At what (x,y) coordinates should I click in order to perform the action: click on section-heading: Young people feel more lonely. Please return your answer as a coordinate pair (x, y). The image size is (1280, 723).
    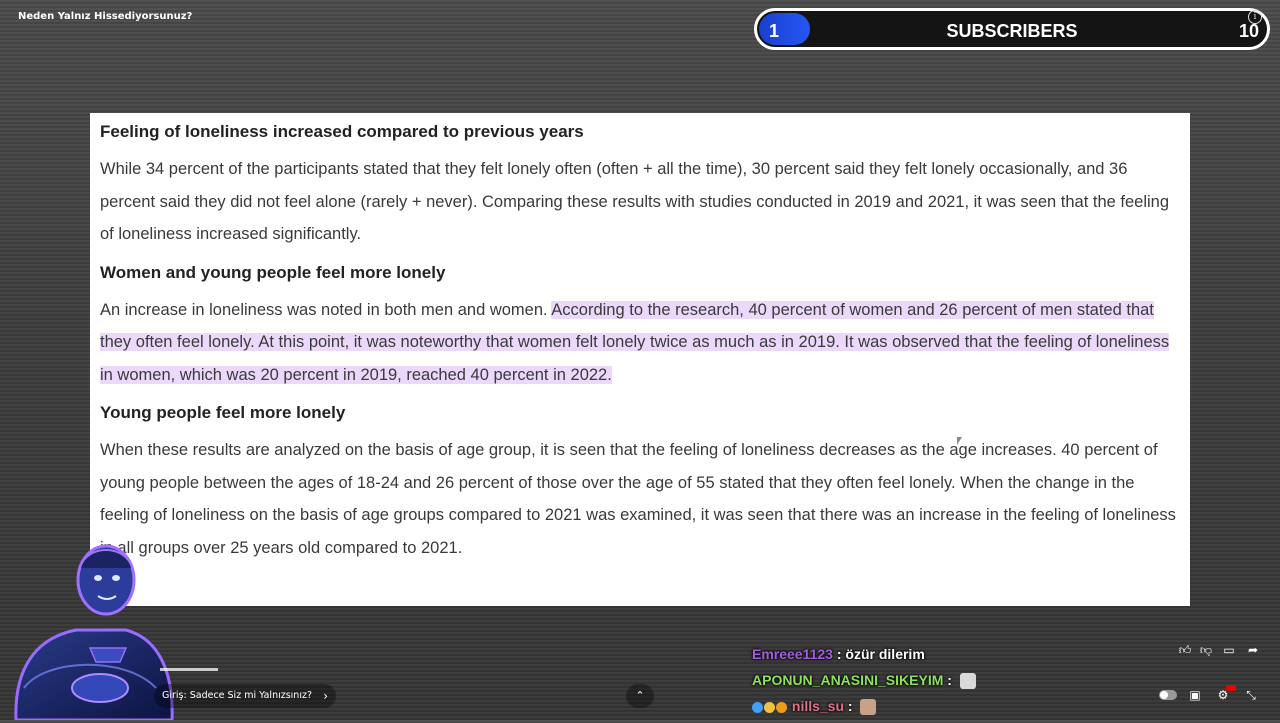
    Looking at the image, I should click on (223, 412).